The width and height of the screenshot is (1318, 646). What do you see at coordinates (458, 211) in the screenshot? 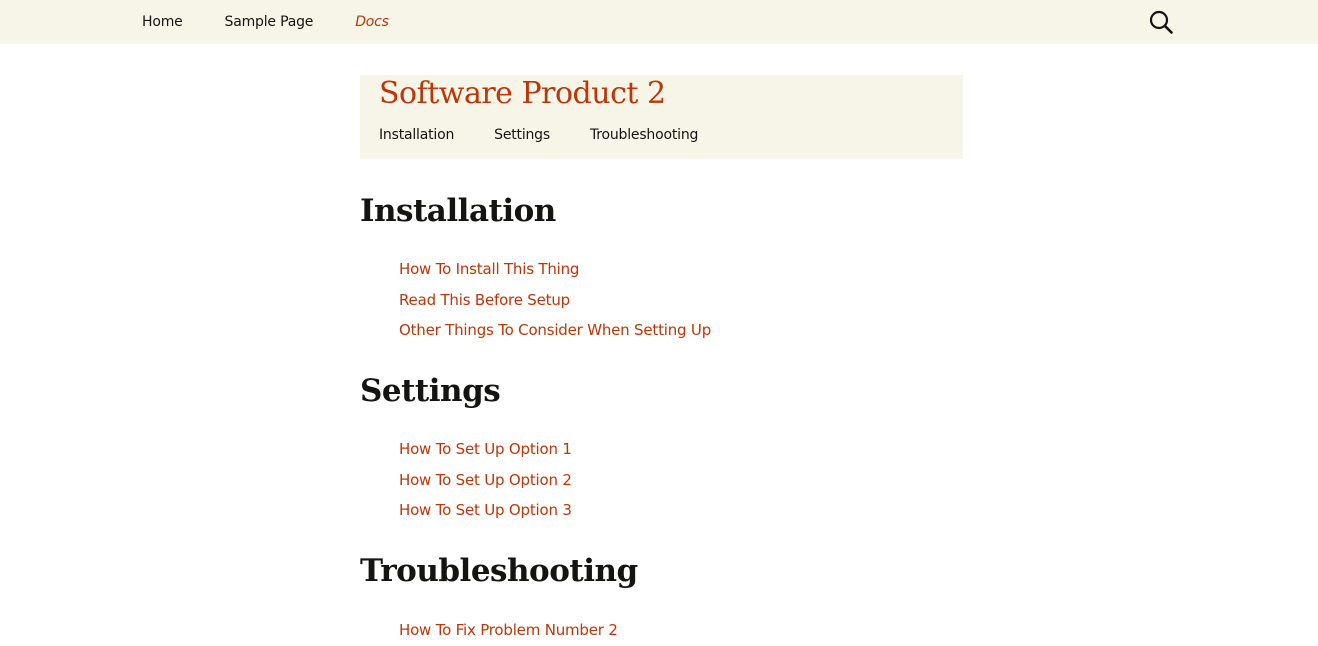
I see `section-heading: Installation` at bounding box center [458, 211].